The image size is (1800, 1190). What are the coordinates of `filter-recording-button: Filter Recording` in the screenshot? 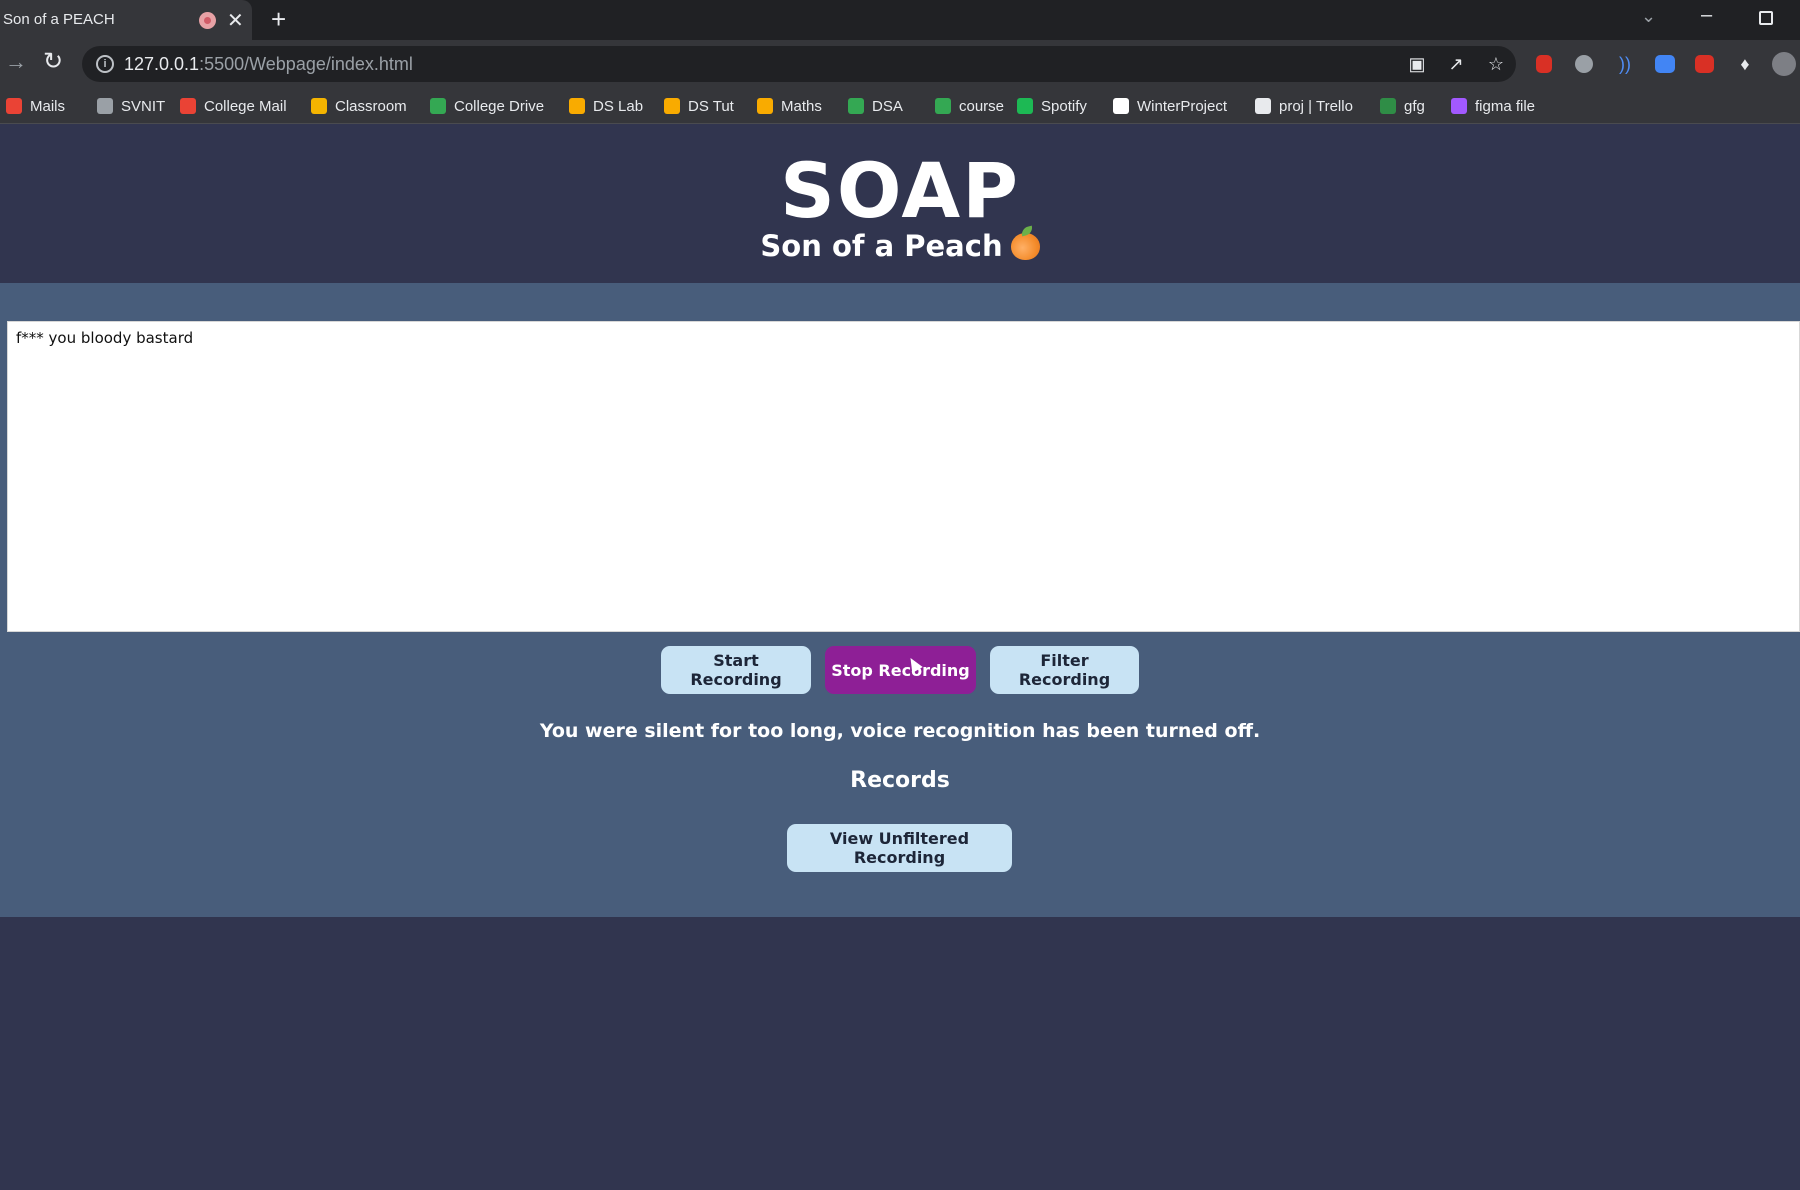 It's located at (1064, 670).